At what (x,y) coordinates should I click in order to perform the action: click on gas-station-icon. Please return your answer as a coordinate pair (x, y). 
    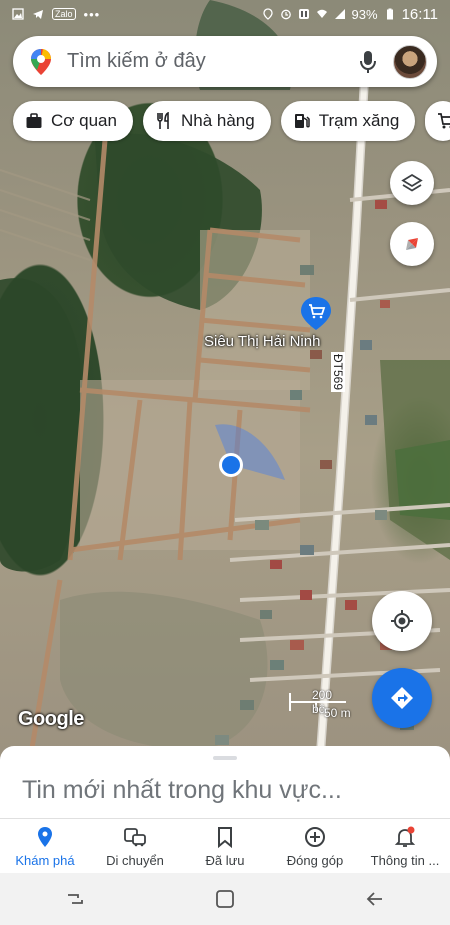
    Looking at the image, I should click on (302, 121).